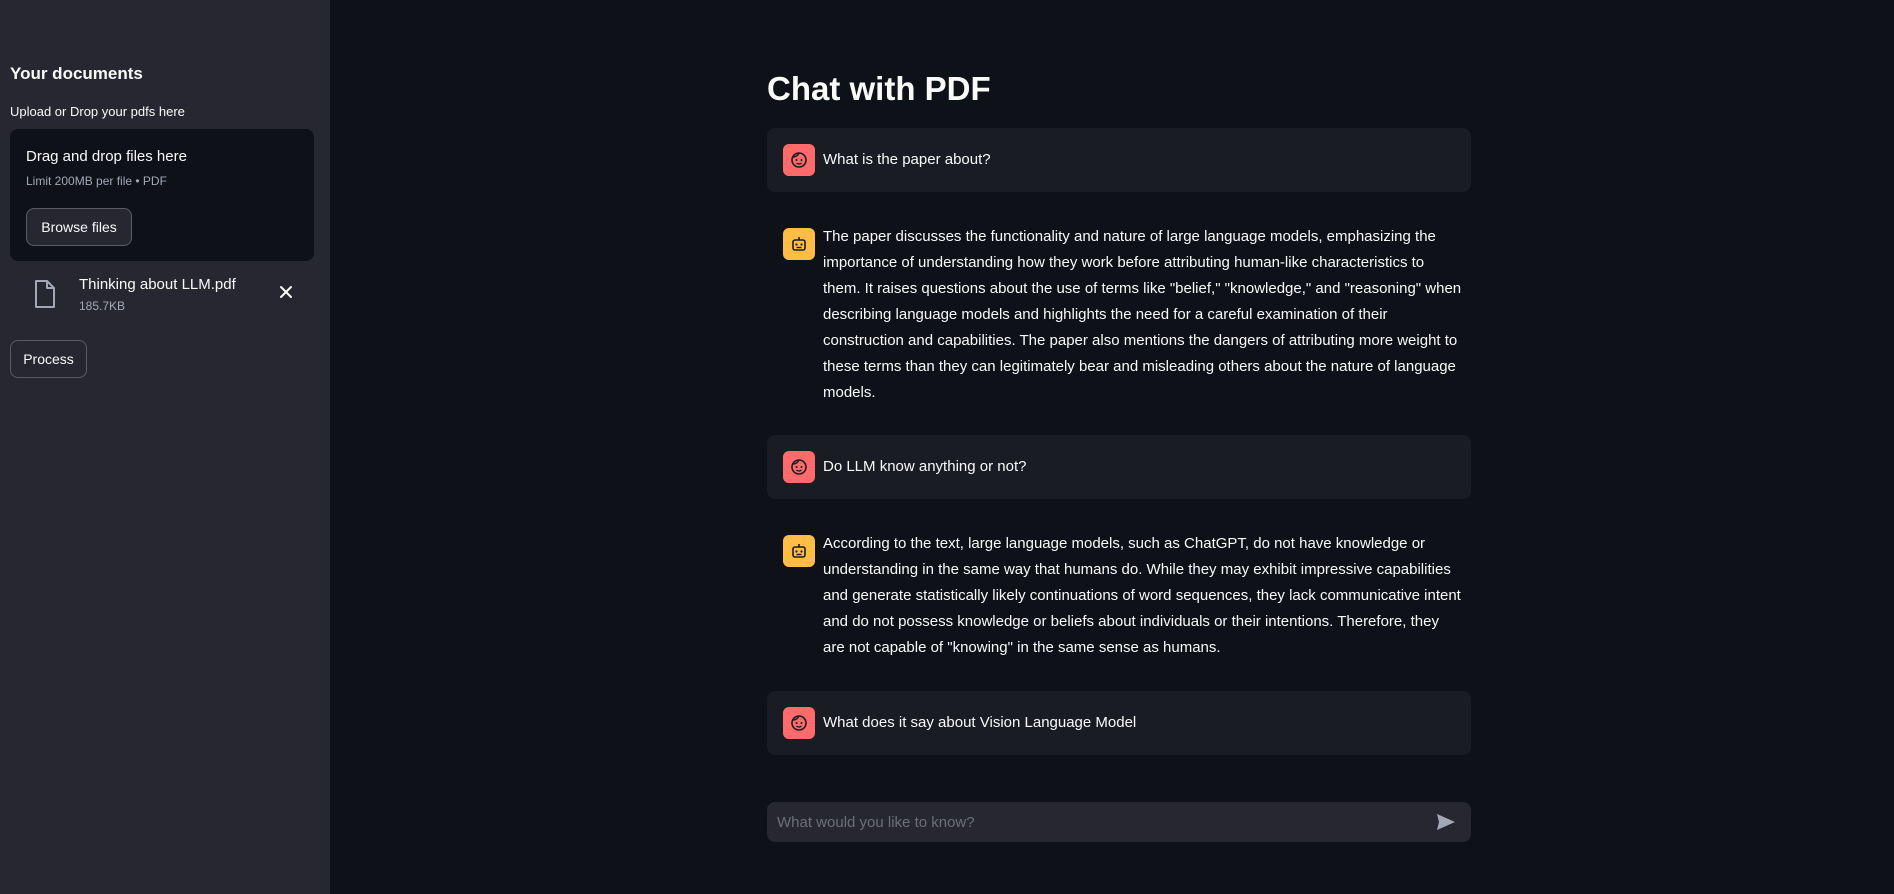  I want to click on chat-input, so click(1097, 822).